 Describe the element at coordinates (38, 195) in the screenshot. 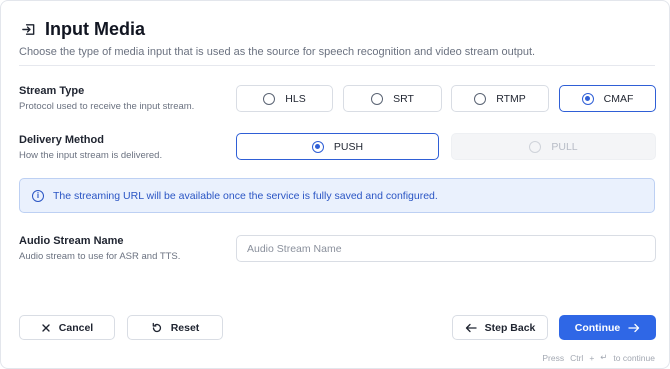

I see `info-icon: i` at that location.